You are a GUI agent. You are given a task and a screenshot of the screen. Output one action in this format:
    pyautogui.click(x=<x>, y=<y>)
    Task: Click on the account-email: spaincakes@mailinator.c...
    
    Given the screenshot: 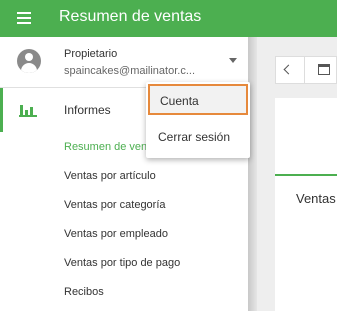 What is the action you would take?
    pyautogui.click(x=130, y=71)
    